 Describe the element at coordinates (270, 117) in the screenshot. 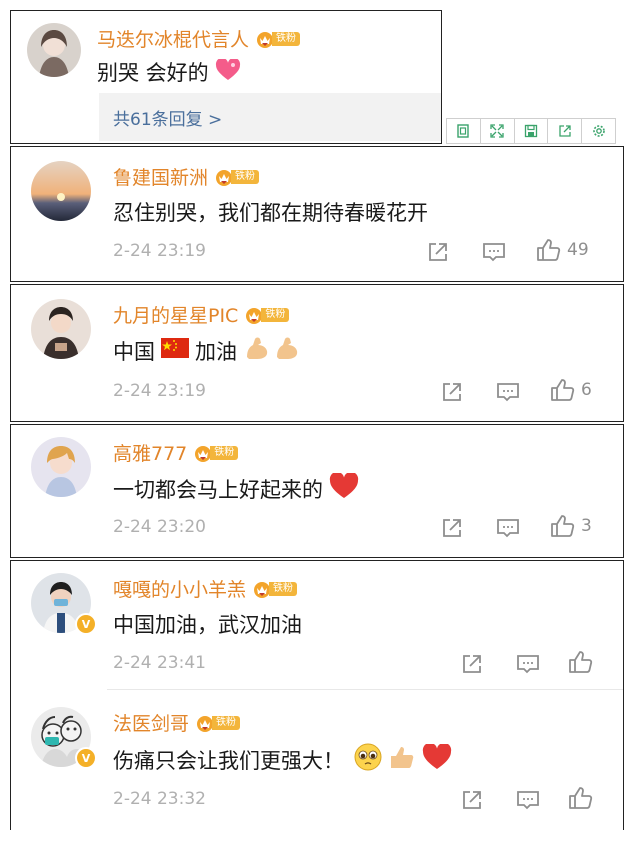

I see `replies-link: 共61条回复 >` at that location.